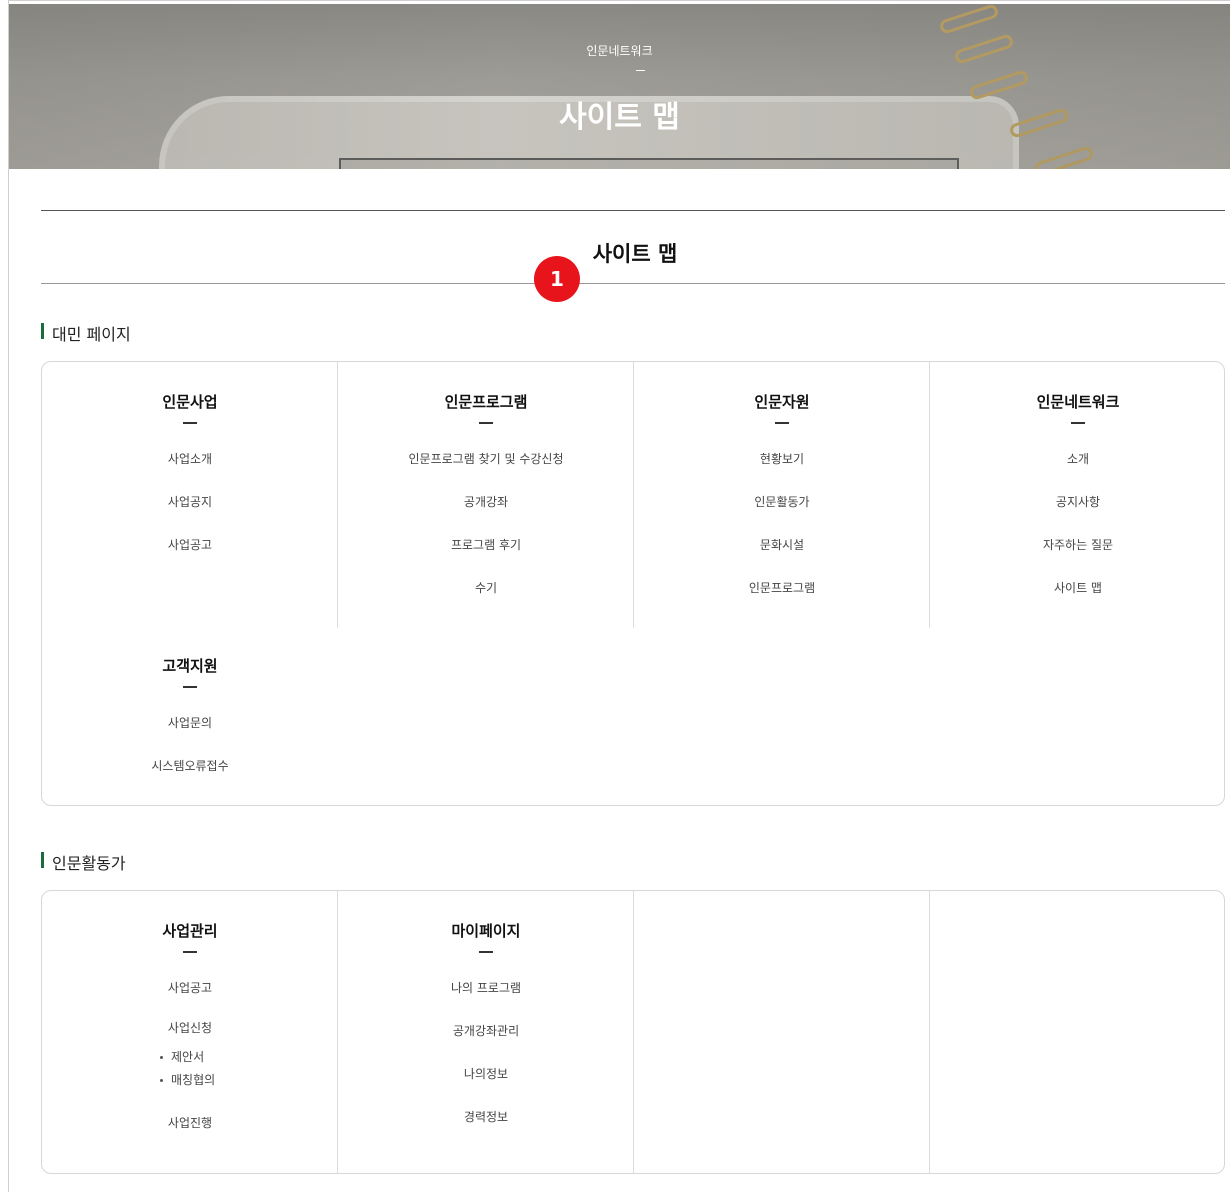 Image resolution: width=1230 pixels, height=1192 pixels. Describe the element at coordinates (1078, 588) in the screenshot. I see `sitemap-link: 사이트 맵` at that location.